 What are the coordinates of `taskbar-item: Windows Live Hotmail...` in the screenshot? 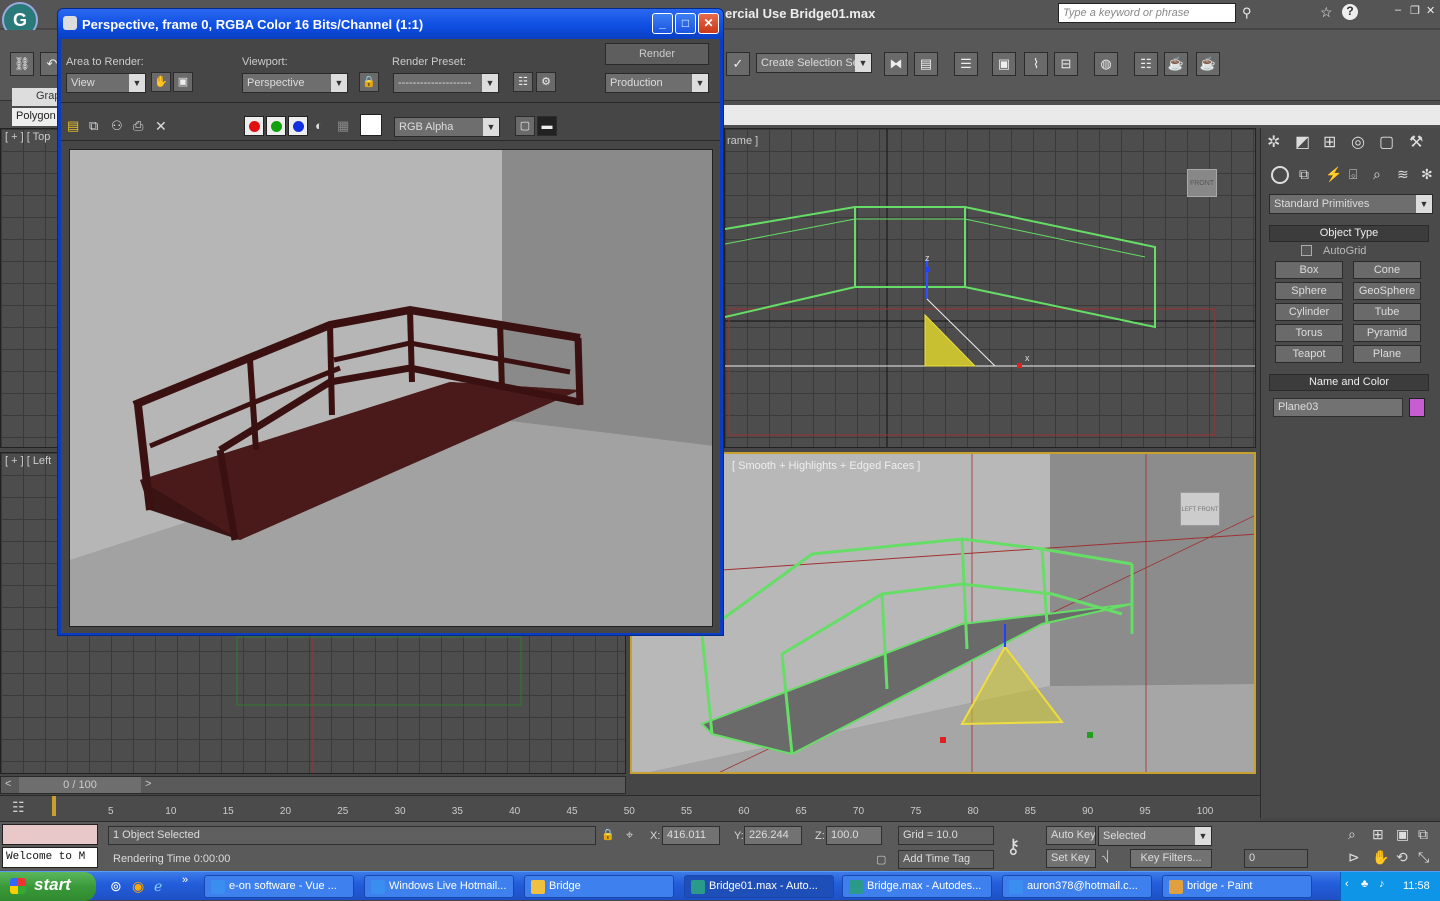 It's located at (439, 886).